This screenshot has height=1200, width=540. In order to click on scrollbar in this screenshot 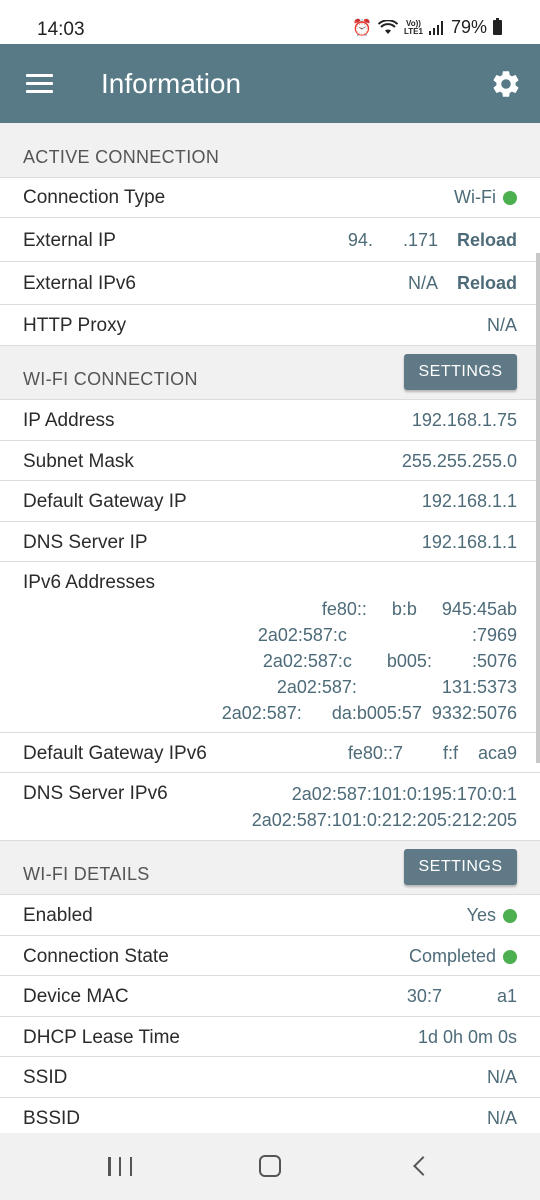, I will do `click(538, 508)`.